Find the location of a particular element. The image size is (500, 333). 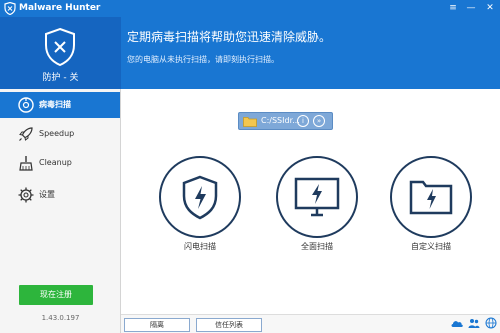

sidebar-item-virus-scan: 病毒扫描 is located at coordinates (60, 105).